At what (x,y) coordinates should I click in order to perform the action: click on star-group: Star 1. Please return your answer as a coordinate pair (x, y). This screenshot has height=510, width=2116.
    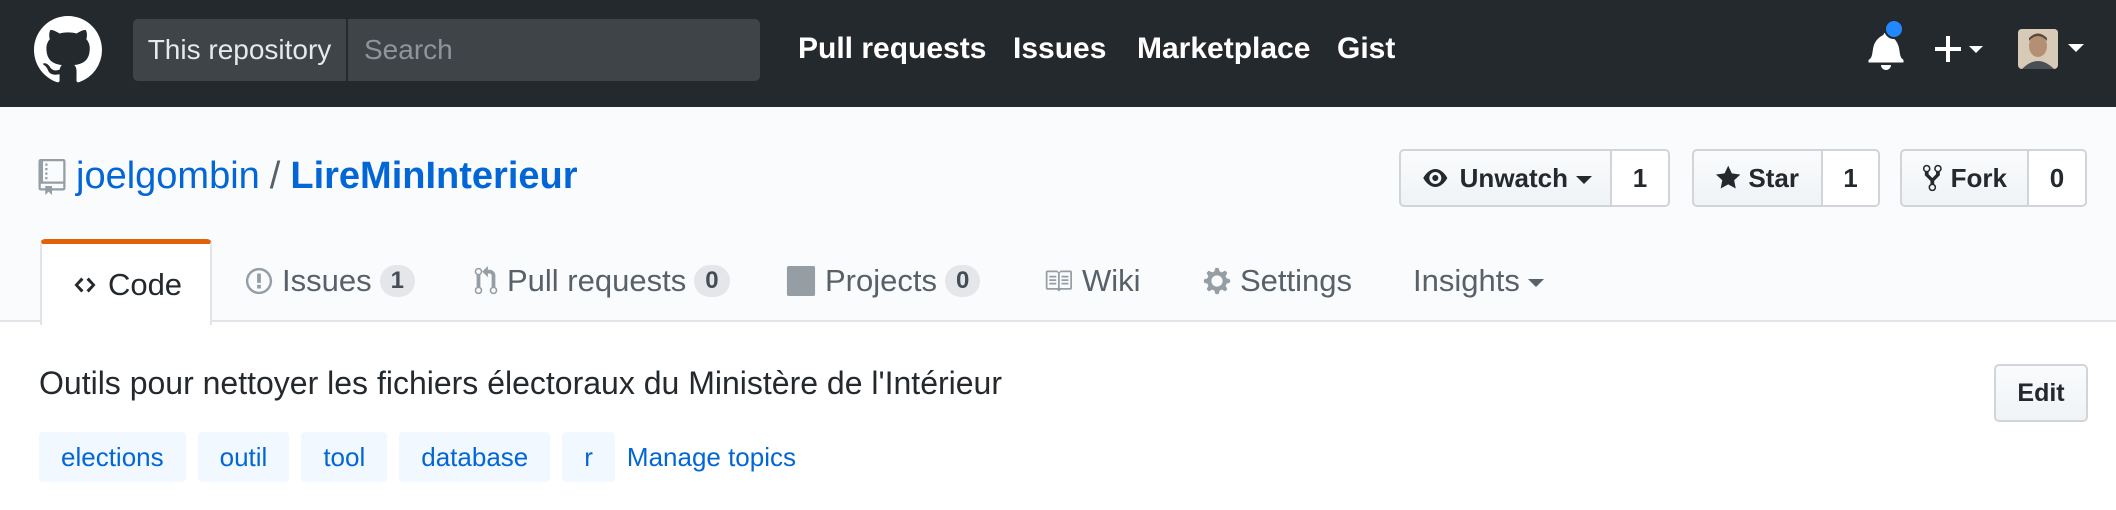
    Looking at the image, I should click on (1786, 178).